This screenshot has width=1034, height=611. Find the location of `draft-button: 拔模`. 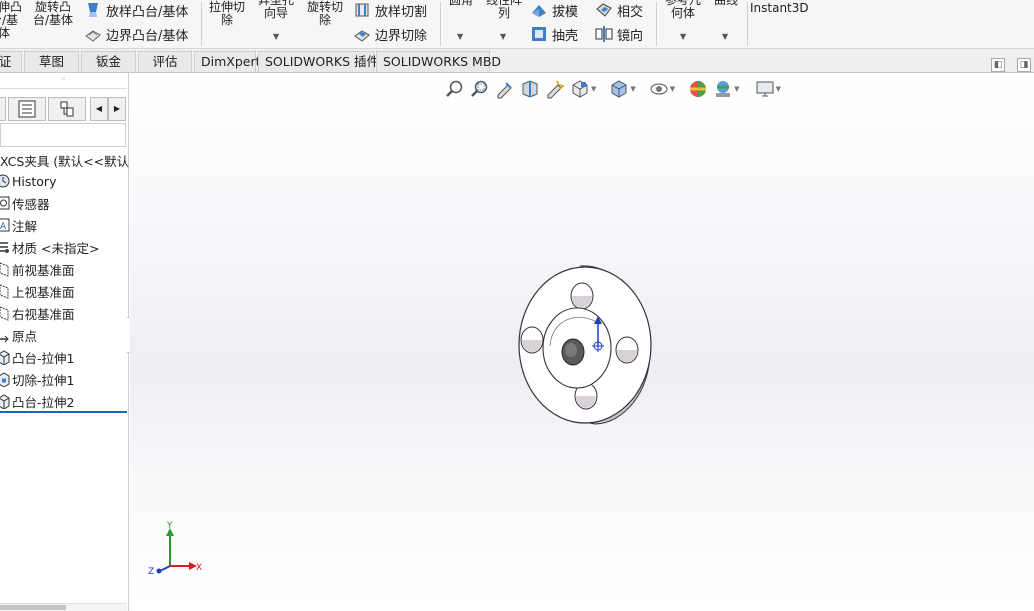

draft-button: 拔模 is located at coordinates (554, 10).